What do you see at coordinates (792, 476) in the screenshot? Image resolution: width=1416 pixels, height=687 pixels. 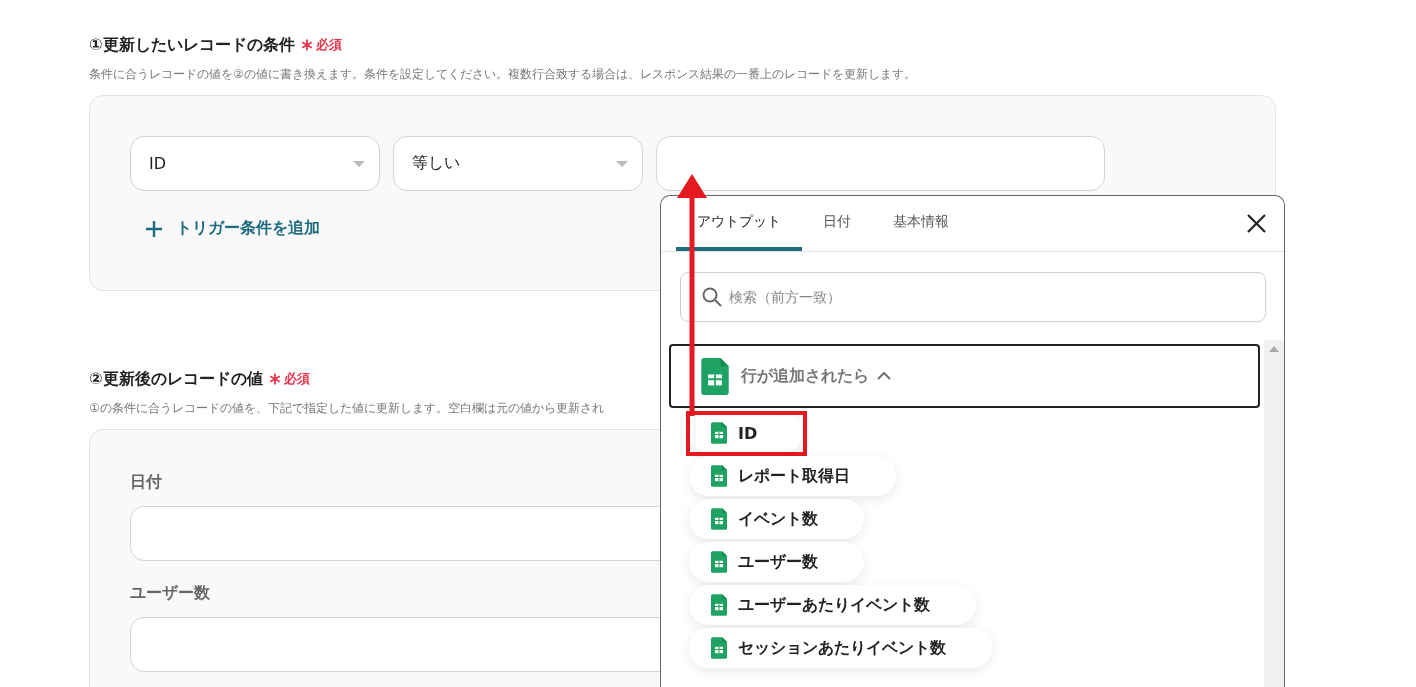 I see `output-chip: レポート取得日` at bounding box center [792, 476].